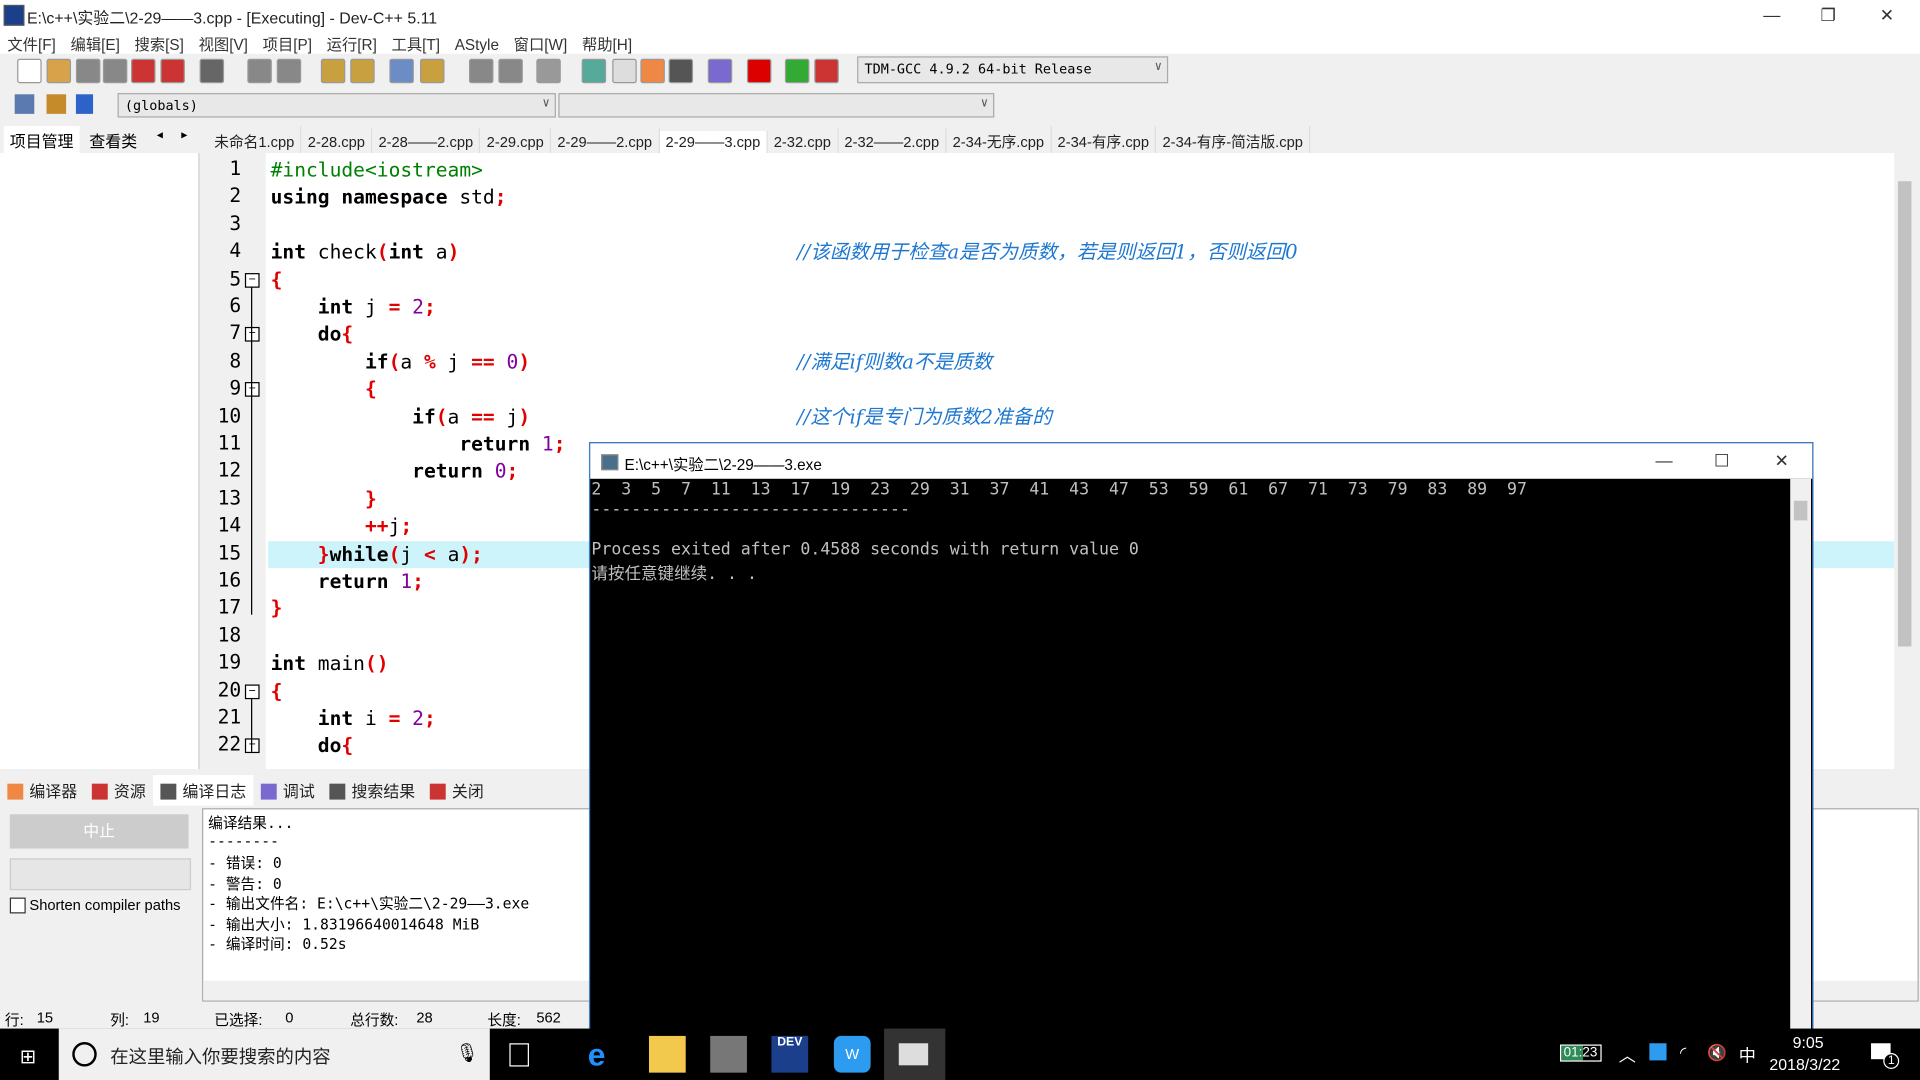  I want to click on file-tab: 2-29——3.cpp, so click(713, 143).